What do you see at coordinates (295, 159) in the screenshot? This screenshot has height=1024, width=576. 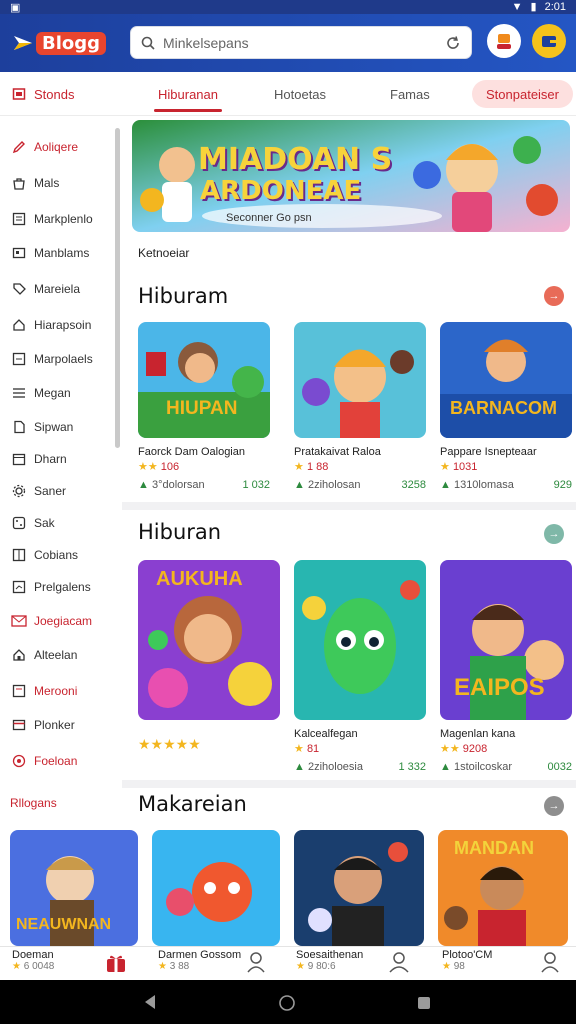 I see `banner-title-1: MIADOAN S` at bounding box center [295, 159].